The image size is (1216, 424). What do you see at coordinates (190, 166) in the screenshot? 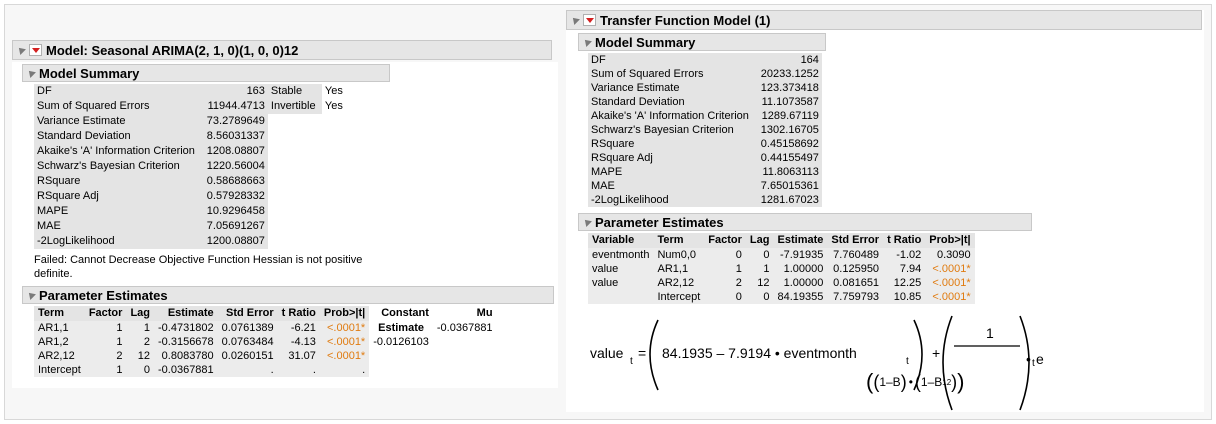
I see `summary-row: Schwarz's Bayesian Criterion 1220.56004` at bounding box center [190, 166].